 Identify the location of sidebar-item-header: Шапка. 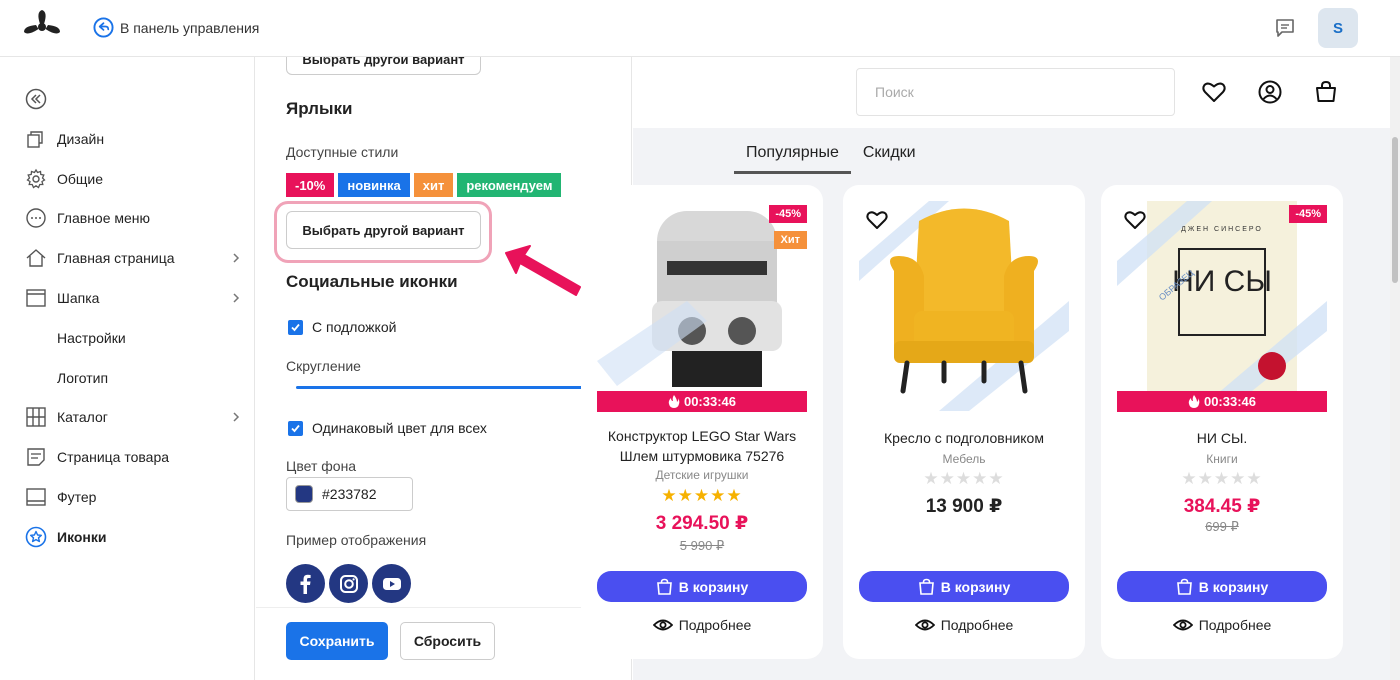
(136, 298).